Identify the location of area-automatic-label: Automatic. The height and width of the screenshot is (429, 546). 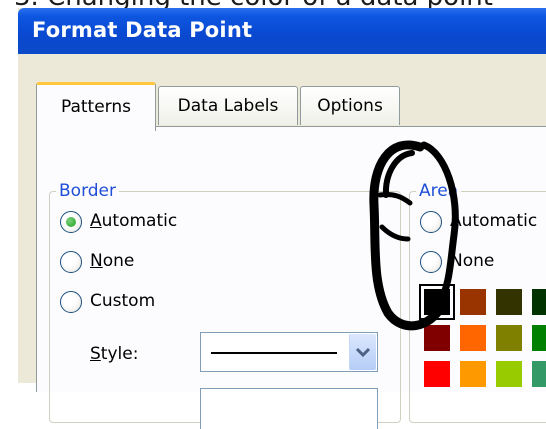
(494, 221).